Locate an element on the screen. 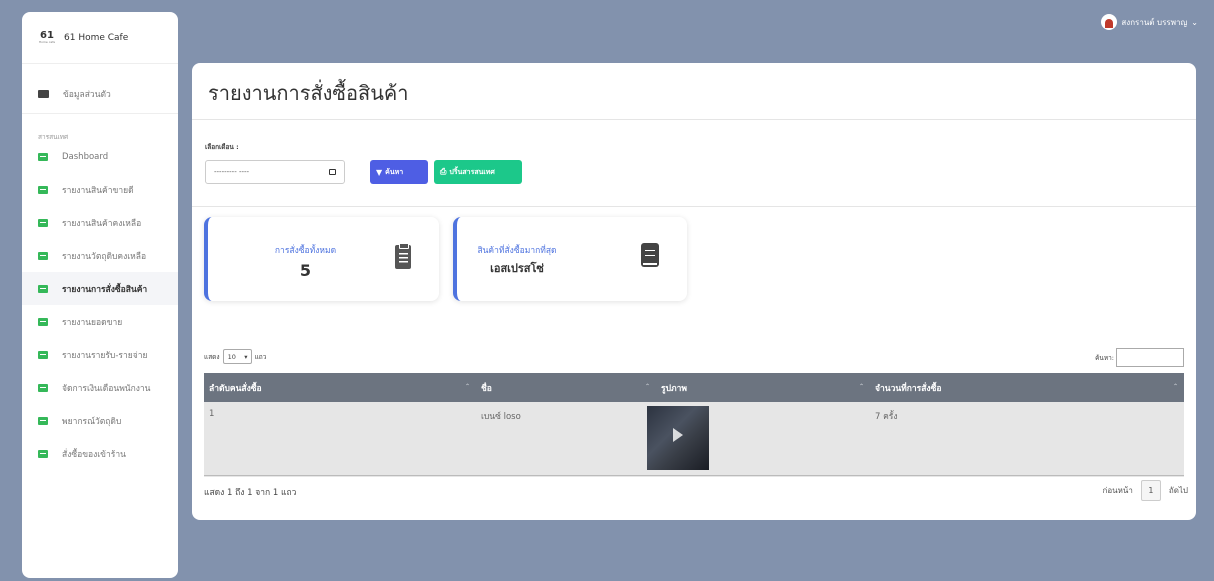 The width and height of the screenshot is (1214, 581). next-page-button: ถัดไป is located at coordinates (1178, 490).